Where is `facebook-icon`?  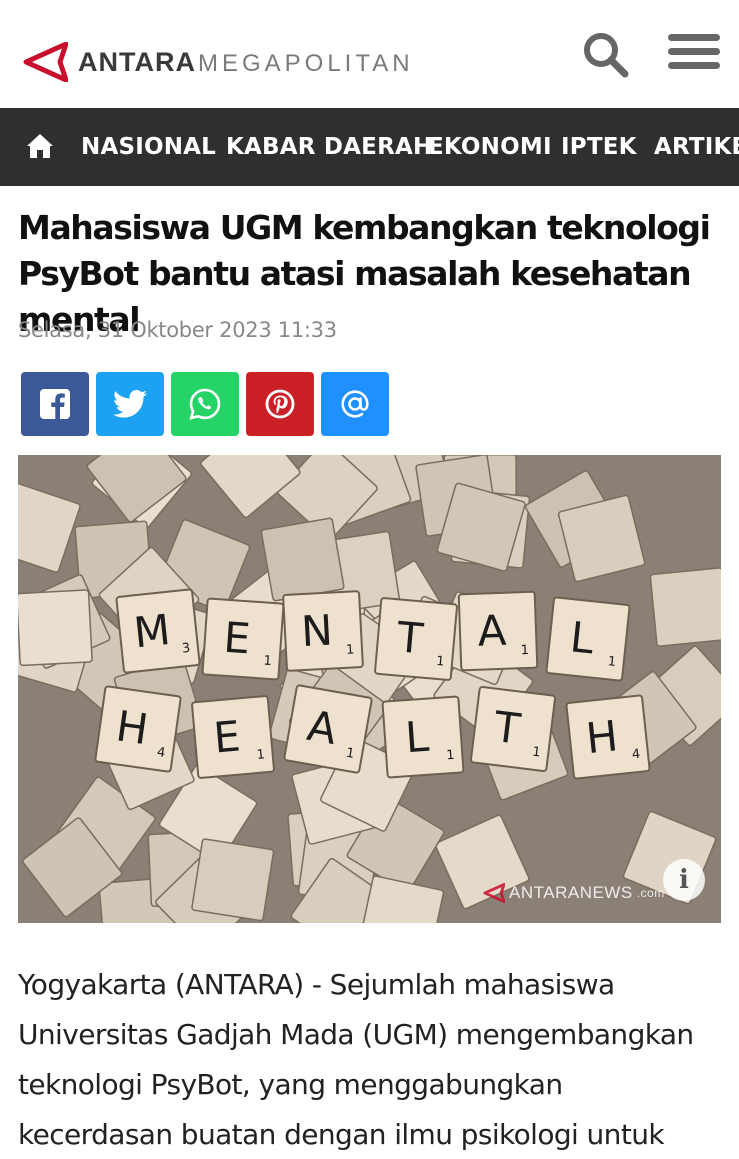 facebook-icon is located at coordinates (55, 404).